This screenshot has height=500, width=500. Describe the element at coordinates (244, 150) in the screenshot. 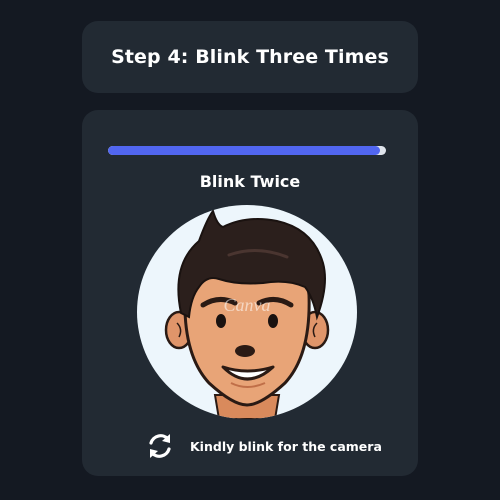

I see `progress-fill` at that location.